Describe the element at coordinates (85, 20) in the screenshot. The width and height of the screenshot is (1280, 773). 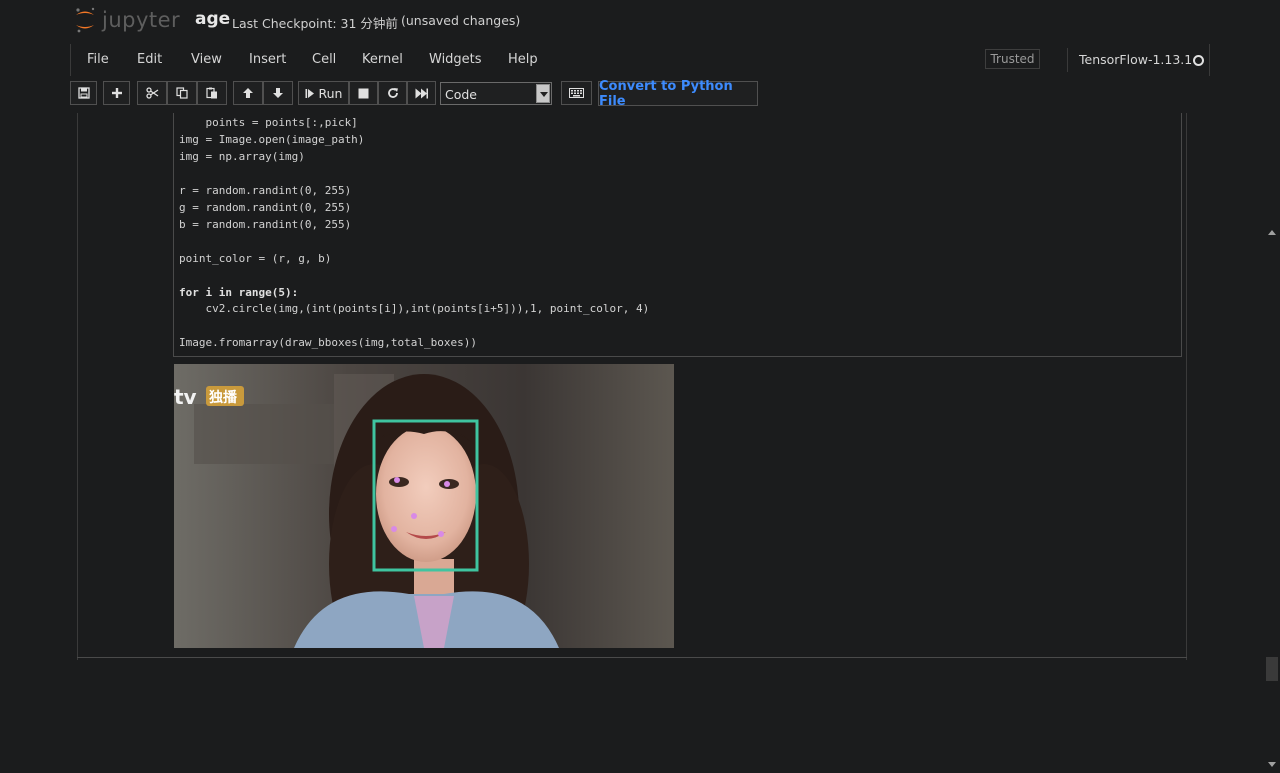
I see `jupyter-logo-icon` at that location.